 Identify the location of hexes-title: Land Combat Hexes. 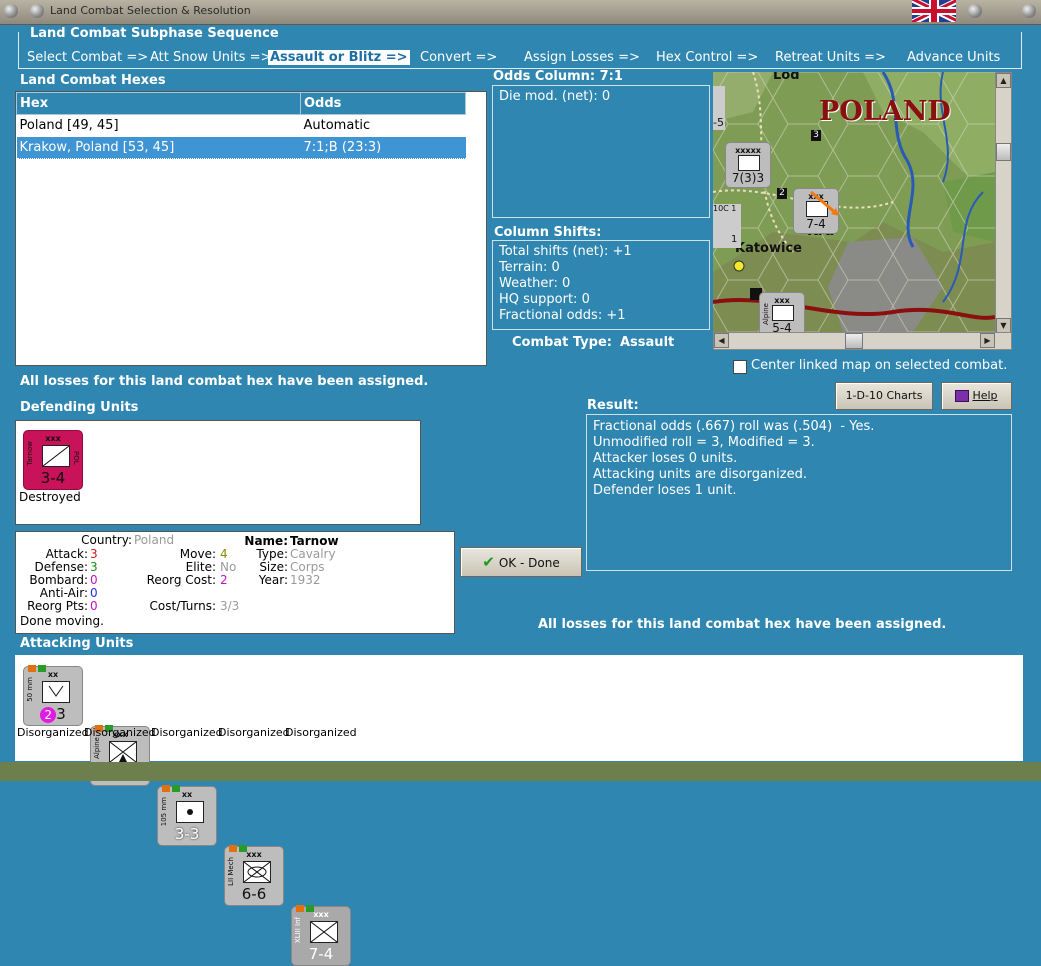
(93, 80).